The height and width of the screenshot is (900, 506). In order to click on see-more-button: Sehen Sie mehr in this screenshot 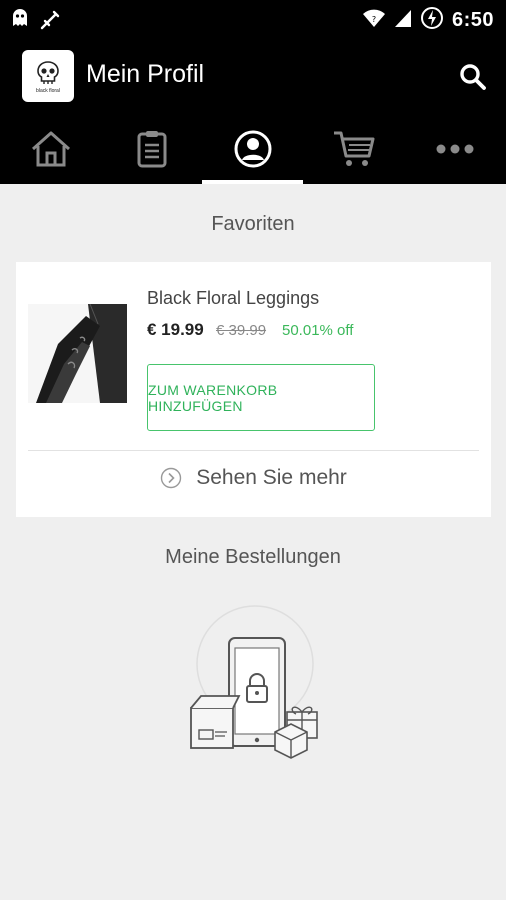, I will do `click(253, 478)`.